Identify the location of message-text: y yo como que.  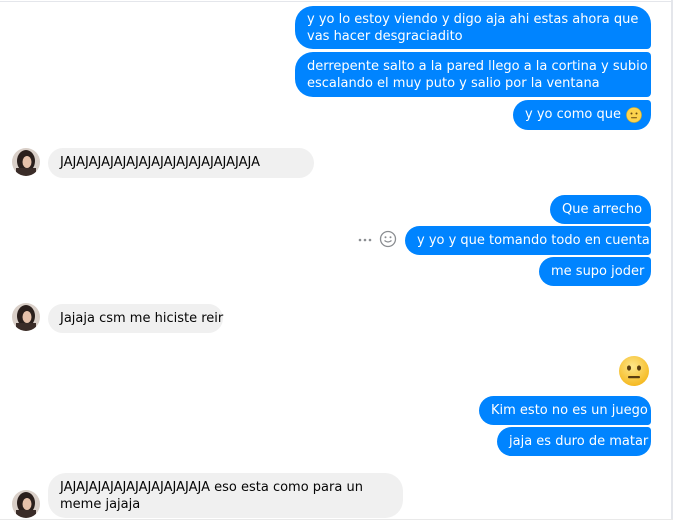
(573, 114).